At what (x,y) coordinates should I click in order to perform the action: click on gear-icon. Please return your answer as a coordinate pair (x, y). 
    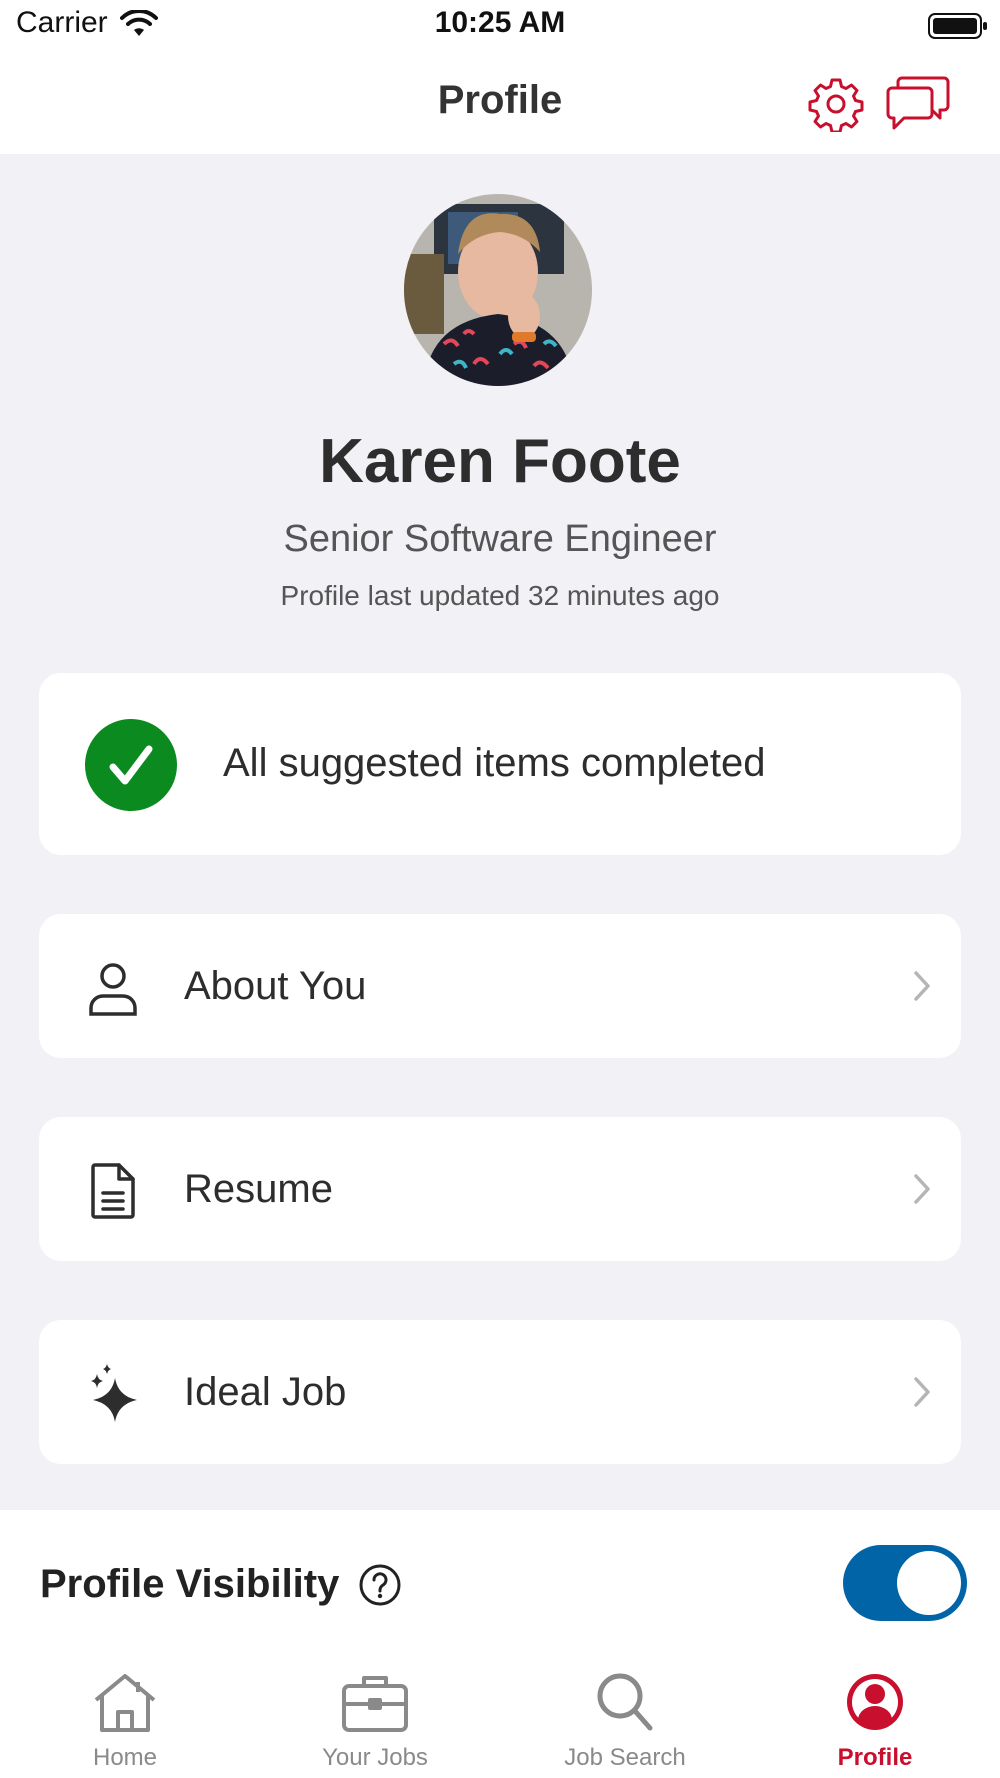
    Looking at the image, I should click on (836, 106).